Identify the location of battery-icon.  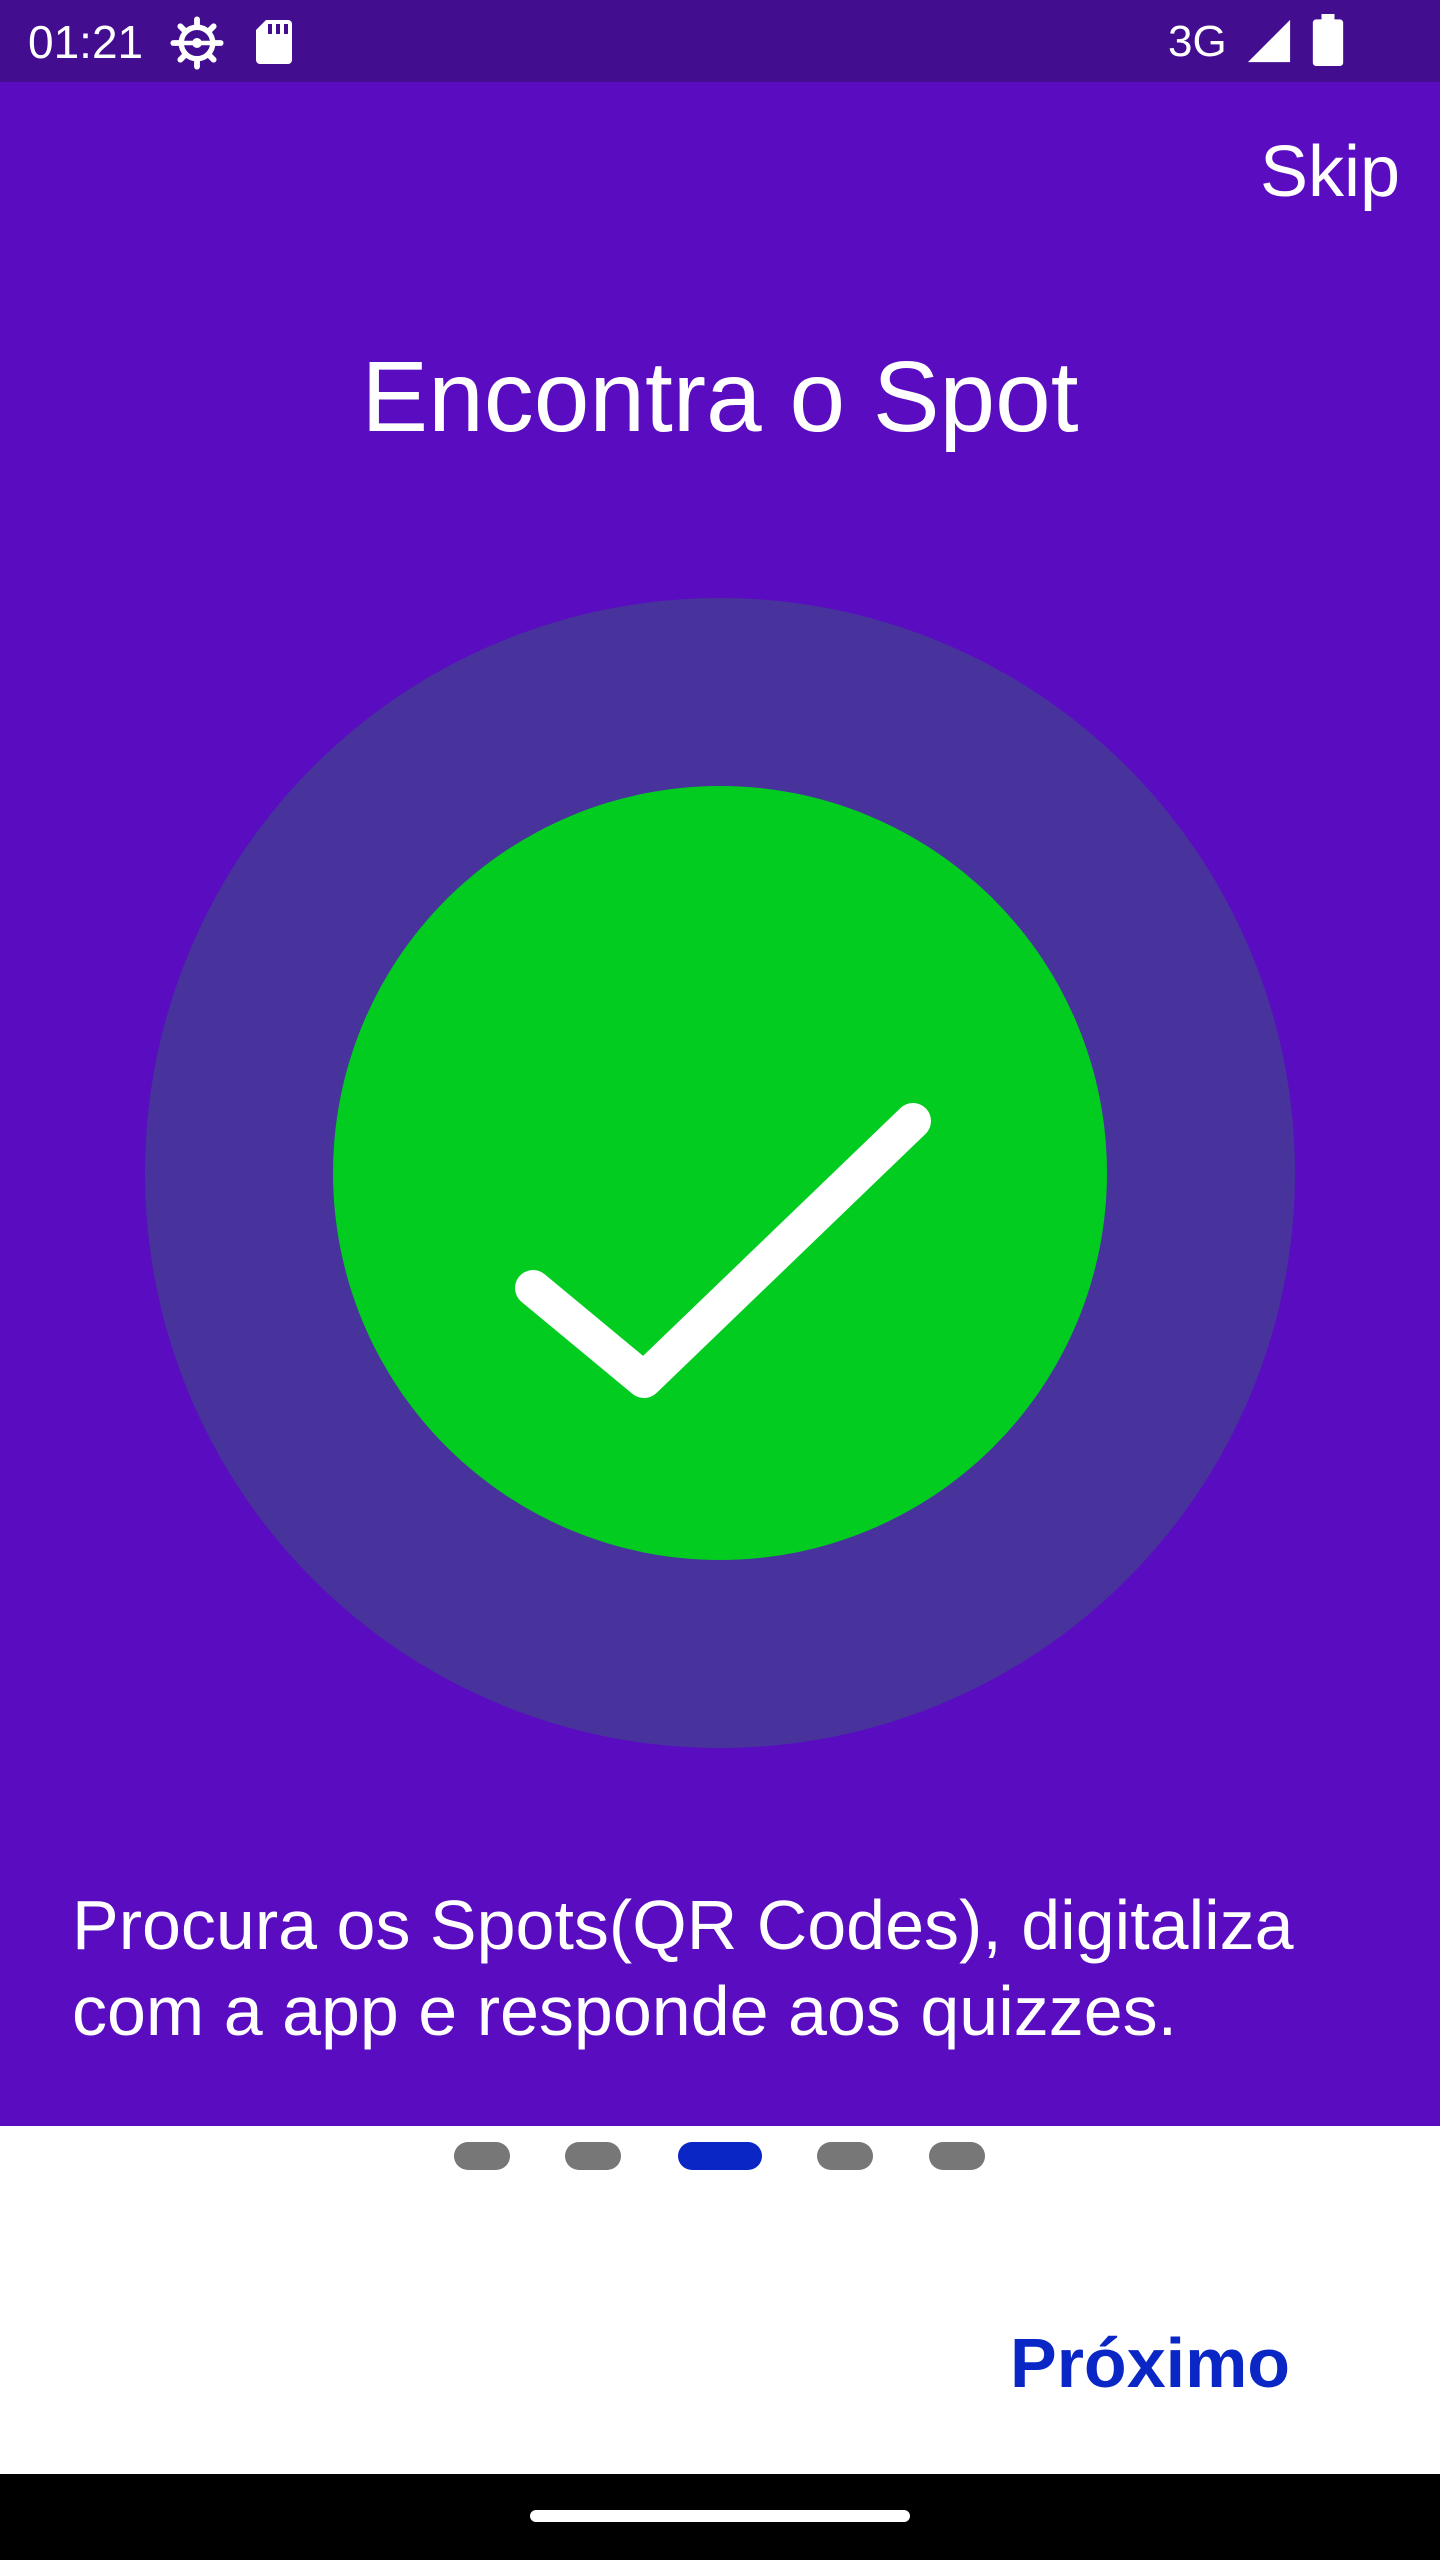
(1328, 42).